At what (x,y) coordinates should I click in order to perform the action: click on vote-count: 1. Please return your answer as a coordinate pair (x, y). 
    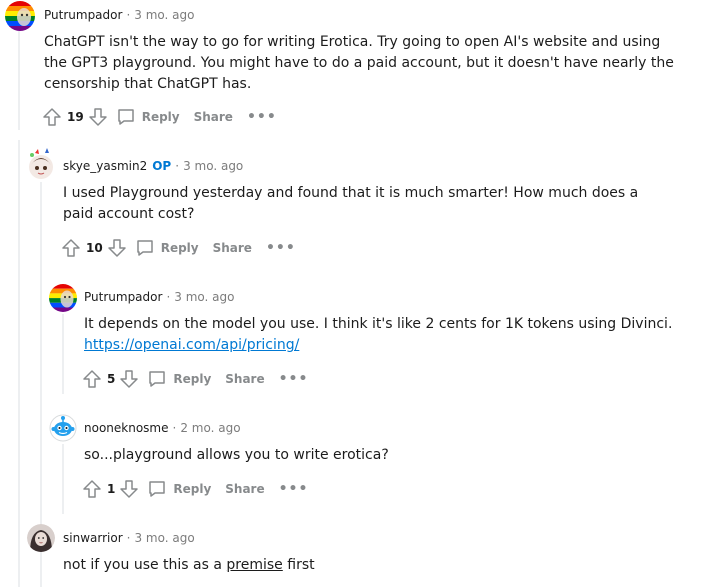
    Looking at the image, I should click on (111, 489).